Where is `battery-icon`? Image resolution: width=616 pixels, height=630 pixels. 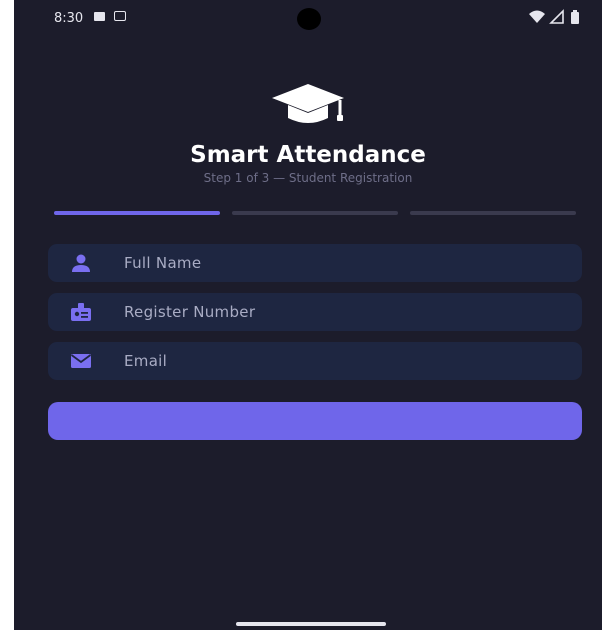
battery-icon is located at coordinates (575, 17).